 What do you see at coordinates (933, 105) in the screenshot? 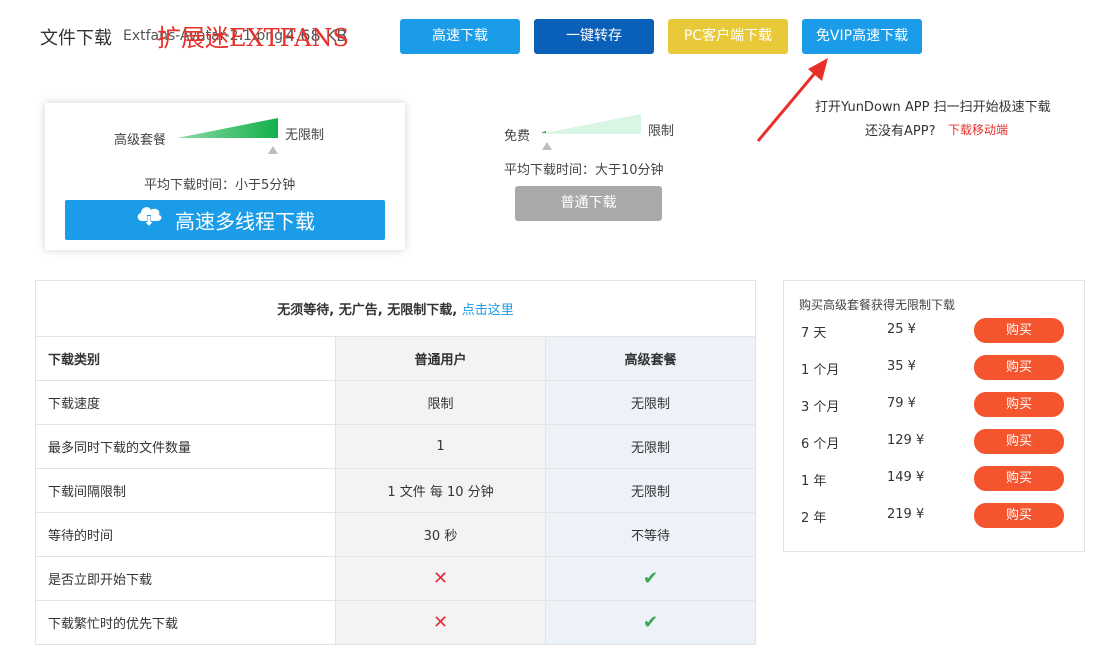
I see `app-promo-text: 打开YunDown APP 扫一扫开始极速下载` at bounding box center [933, 105].